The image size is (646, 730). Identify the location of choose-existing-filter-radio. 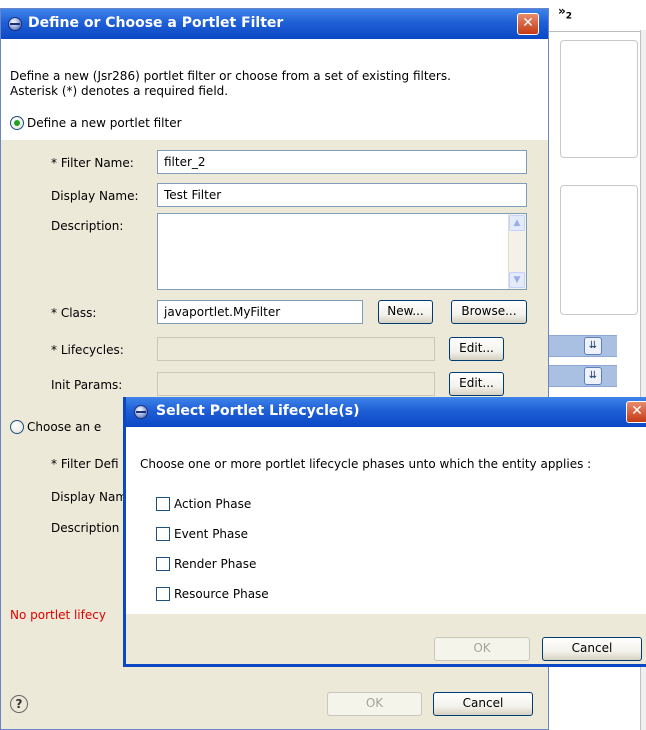
(17, 427).